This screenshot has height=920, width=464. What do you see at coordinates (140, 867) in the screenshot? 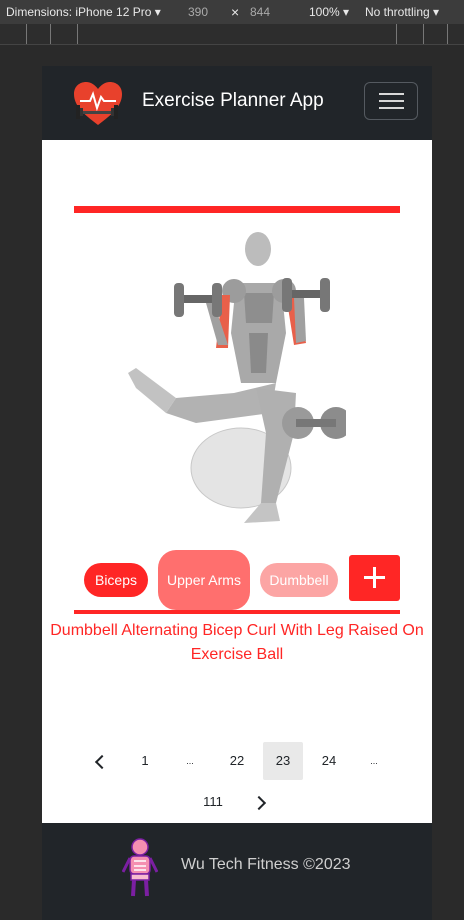
I see `skeleton-mascot-icon` at bounding box center [140, 867].